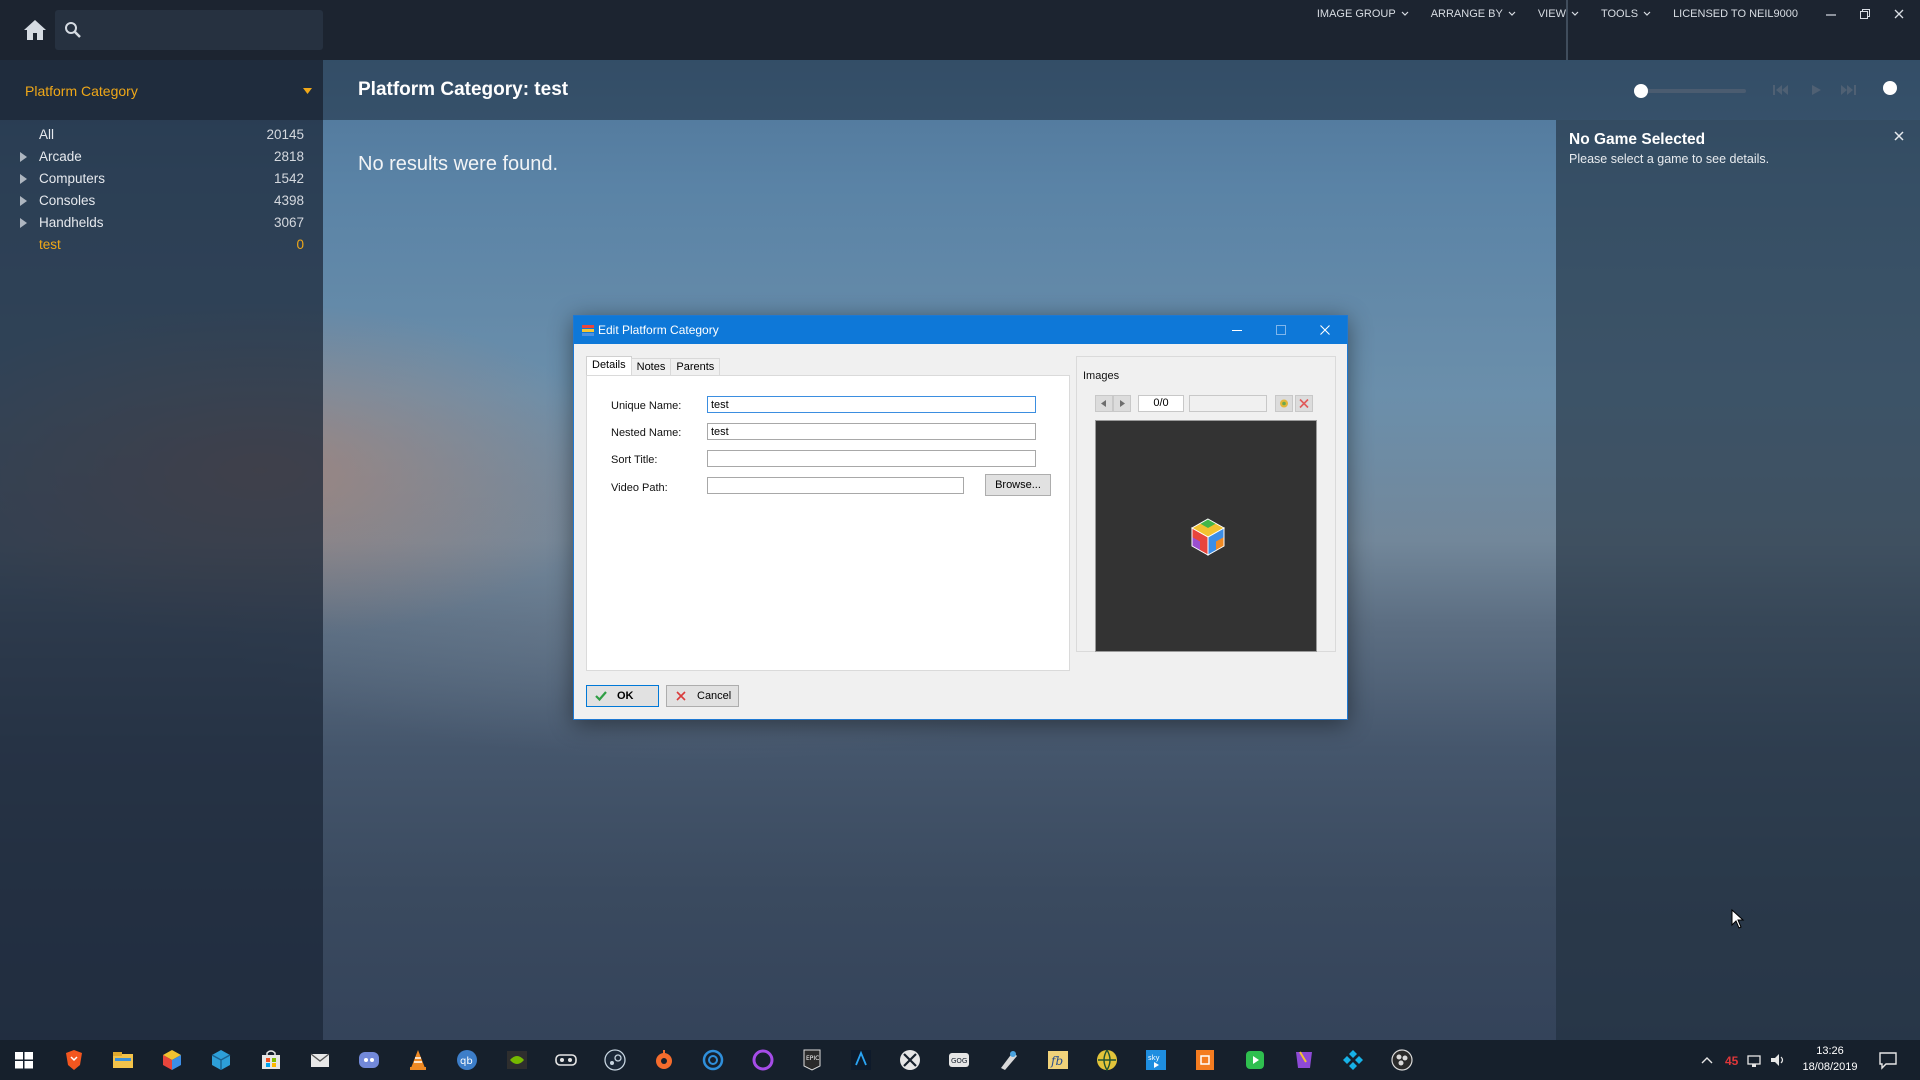  Describe the element at coordinates (1122, 403) in the screenshot. I see `image-next-button` at that location.